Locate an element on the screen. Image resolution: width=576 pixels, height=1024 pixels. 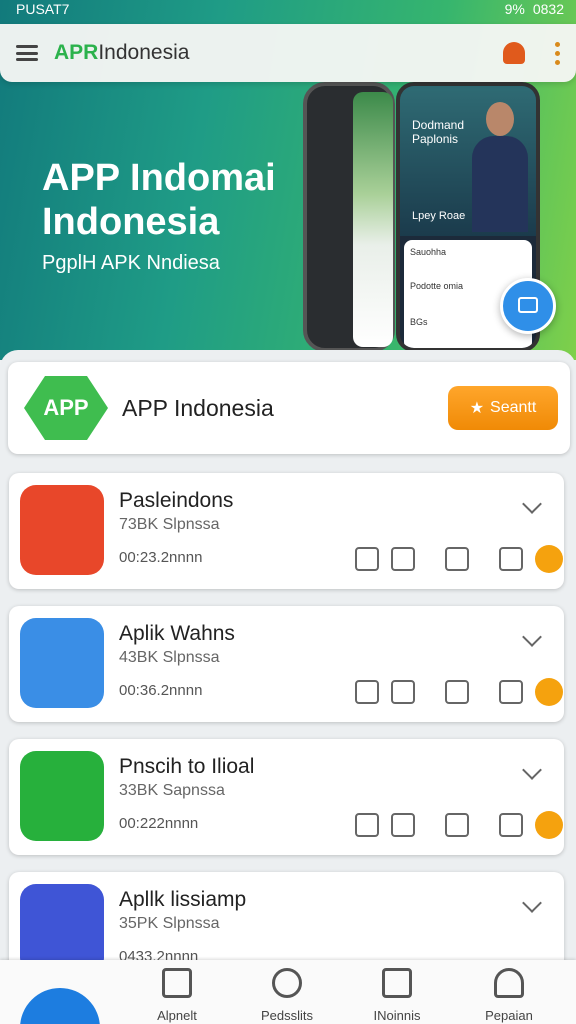
nav-tab: INoinnis is located at coordinates (397, 995).